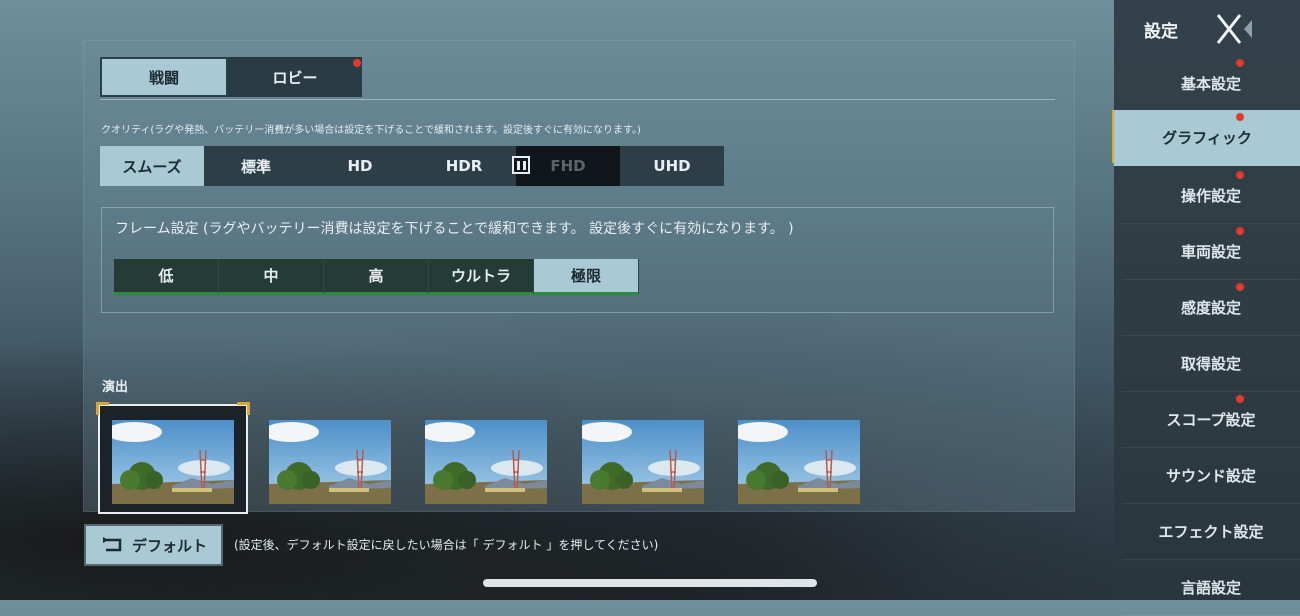 This screenshot has height=616, width=1300. What do you see at coordinates (577, 99) in the screenshot?
I see `tab-divider` at bounding box center [577, 99].